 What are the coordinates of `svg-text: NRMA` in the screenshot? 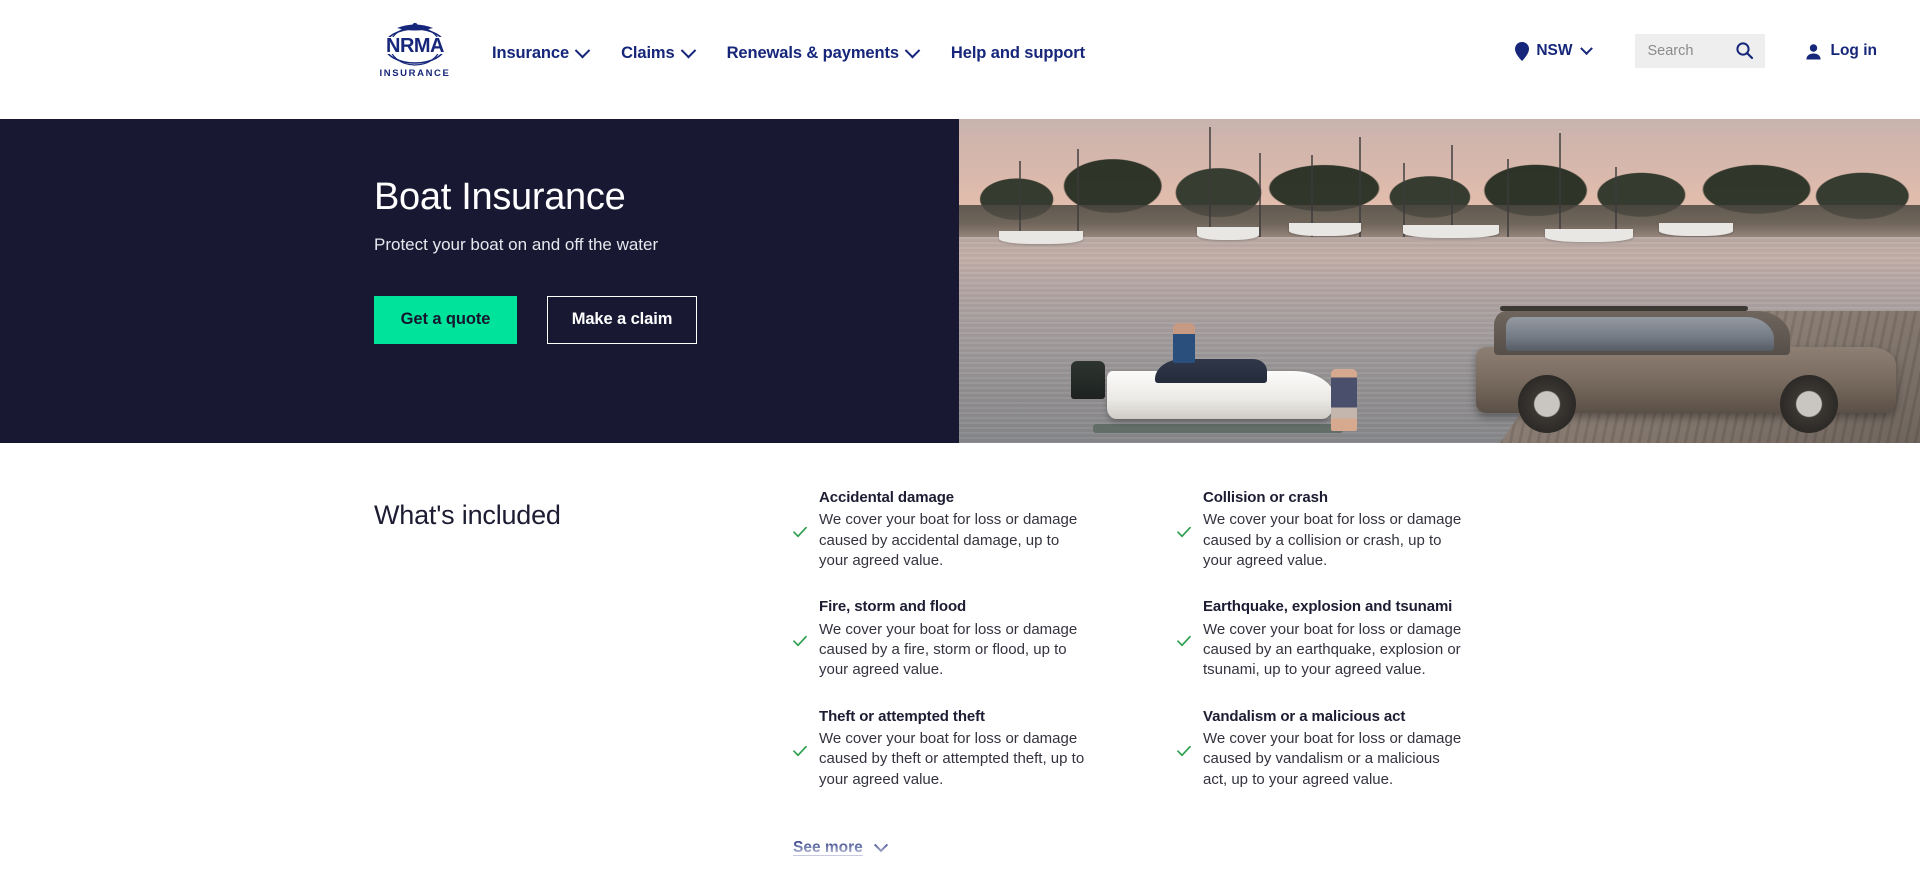 It's located at (415, 46).